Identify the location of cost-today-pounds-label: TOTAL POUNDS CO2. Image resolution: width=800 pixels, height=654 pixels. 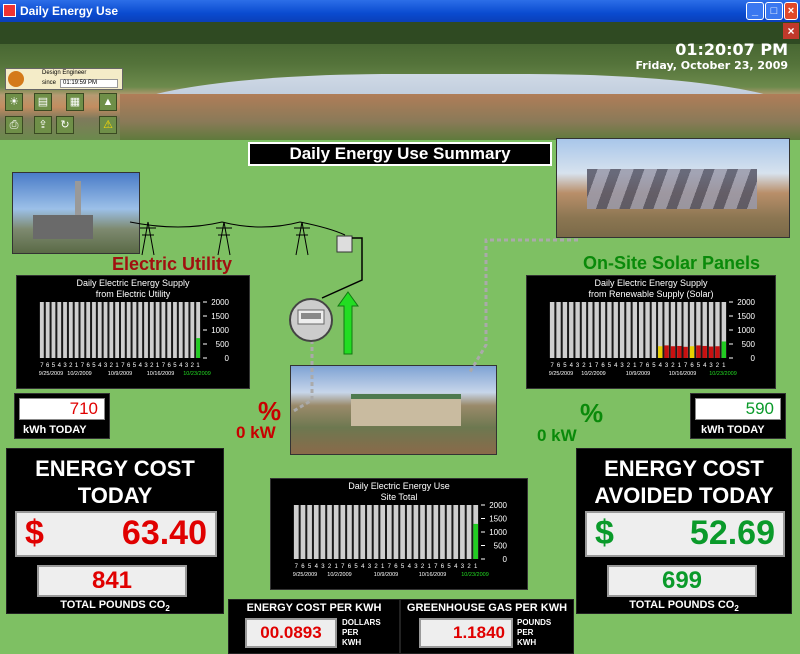
(115, 606).